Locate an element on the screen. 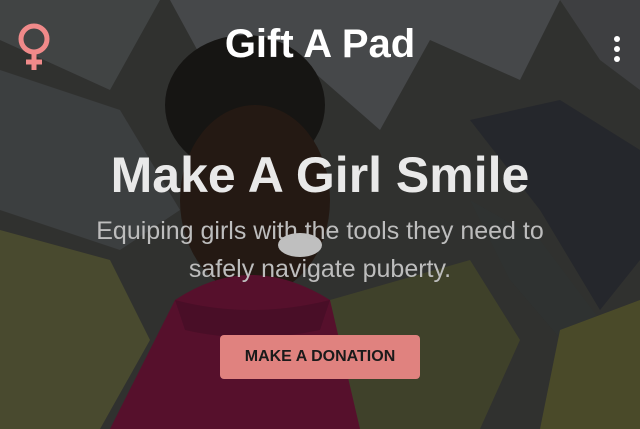 This screenshot has width=640, height=429. app-title: Gift A Pad is located at coordinates (320, 44).